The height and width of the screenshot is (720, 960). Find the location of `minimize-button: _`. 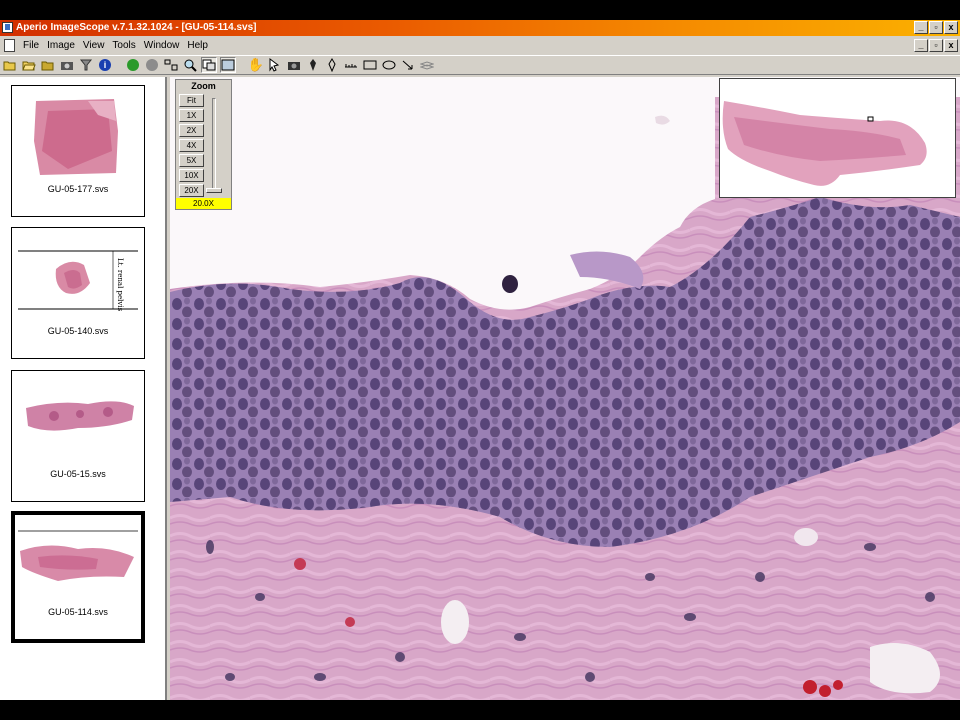

minimize-button: _ is located at coordinates (921, 27).